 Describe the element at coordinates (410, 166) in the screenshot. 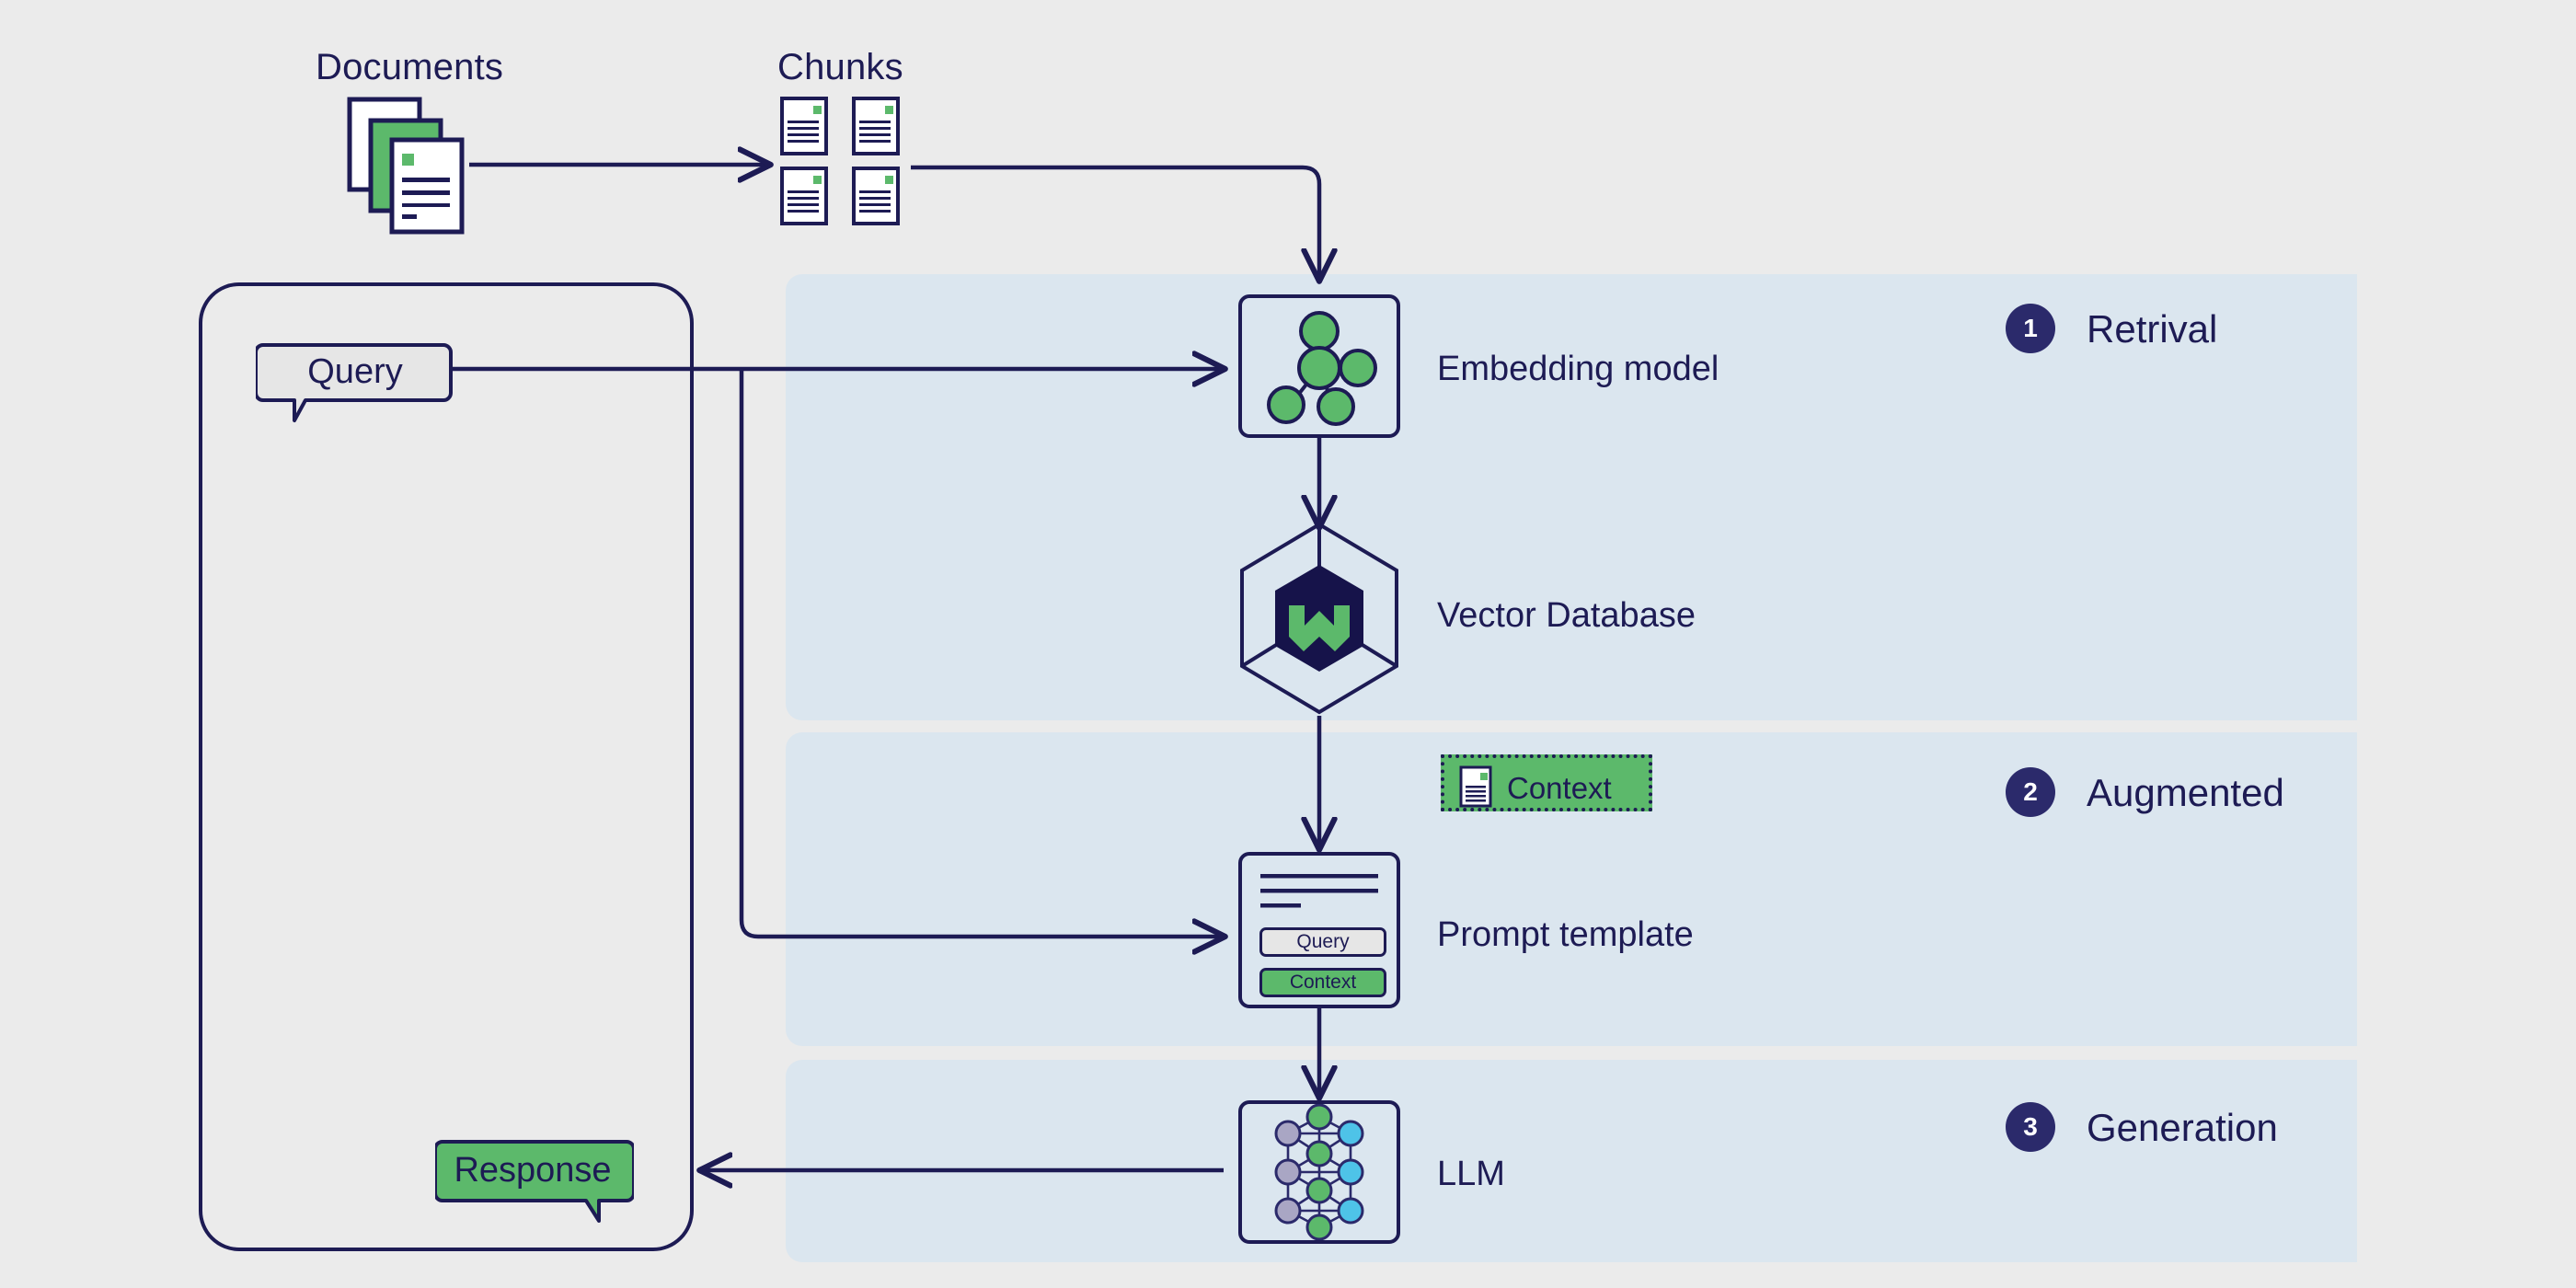

I see `document-stack-icon` at that location.